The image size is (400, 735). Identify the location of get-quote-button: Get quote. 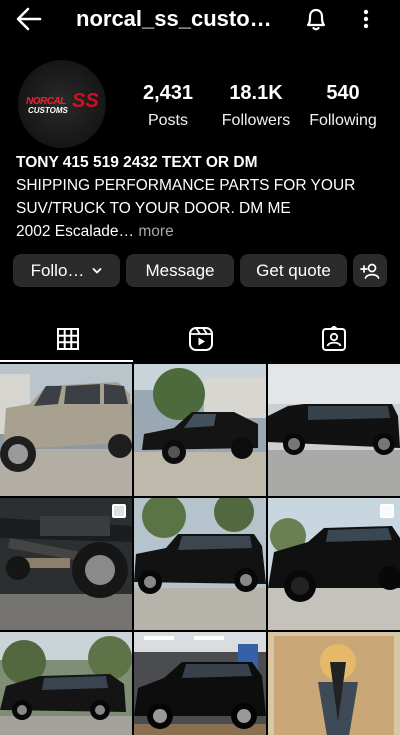
(293, 270).